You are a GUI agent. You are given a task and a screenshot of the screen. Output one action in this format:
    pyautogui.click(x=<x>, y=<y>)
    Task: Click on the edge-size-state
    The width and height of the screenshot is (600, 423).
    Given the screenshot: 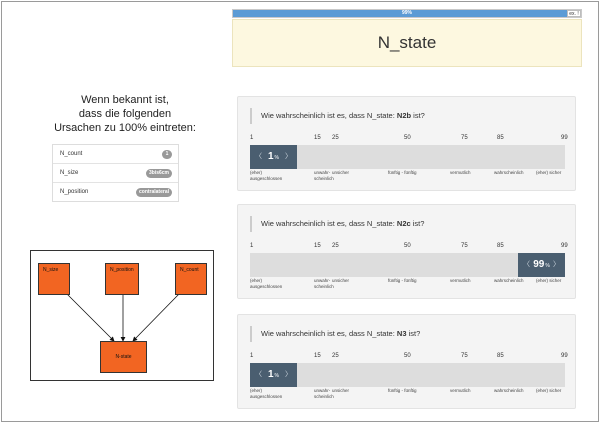 What is the action you would take?
    pyautogui.click(x=90, y=317)
    